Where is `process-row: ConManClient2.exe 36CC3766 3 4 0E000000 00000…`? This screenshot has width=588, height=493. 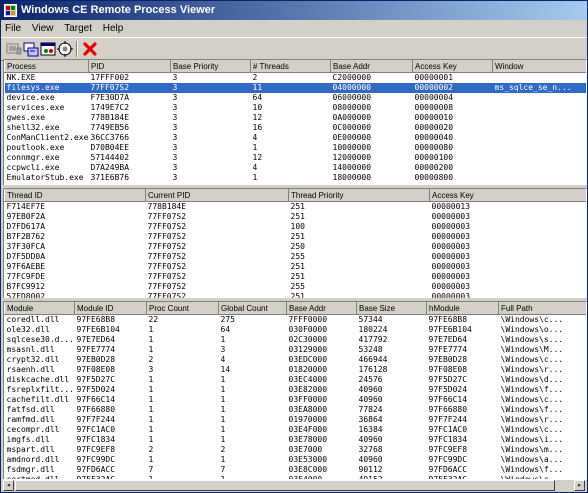 process-row: ConManClient2.exe 36CC3766 3 4 0E000000 00000… is located at coordinates (296, 138).